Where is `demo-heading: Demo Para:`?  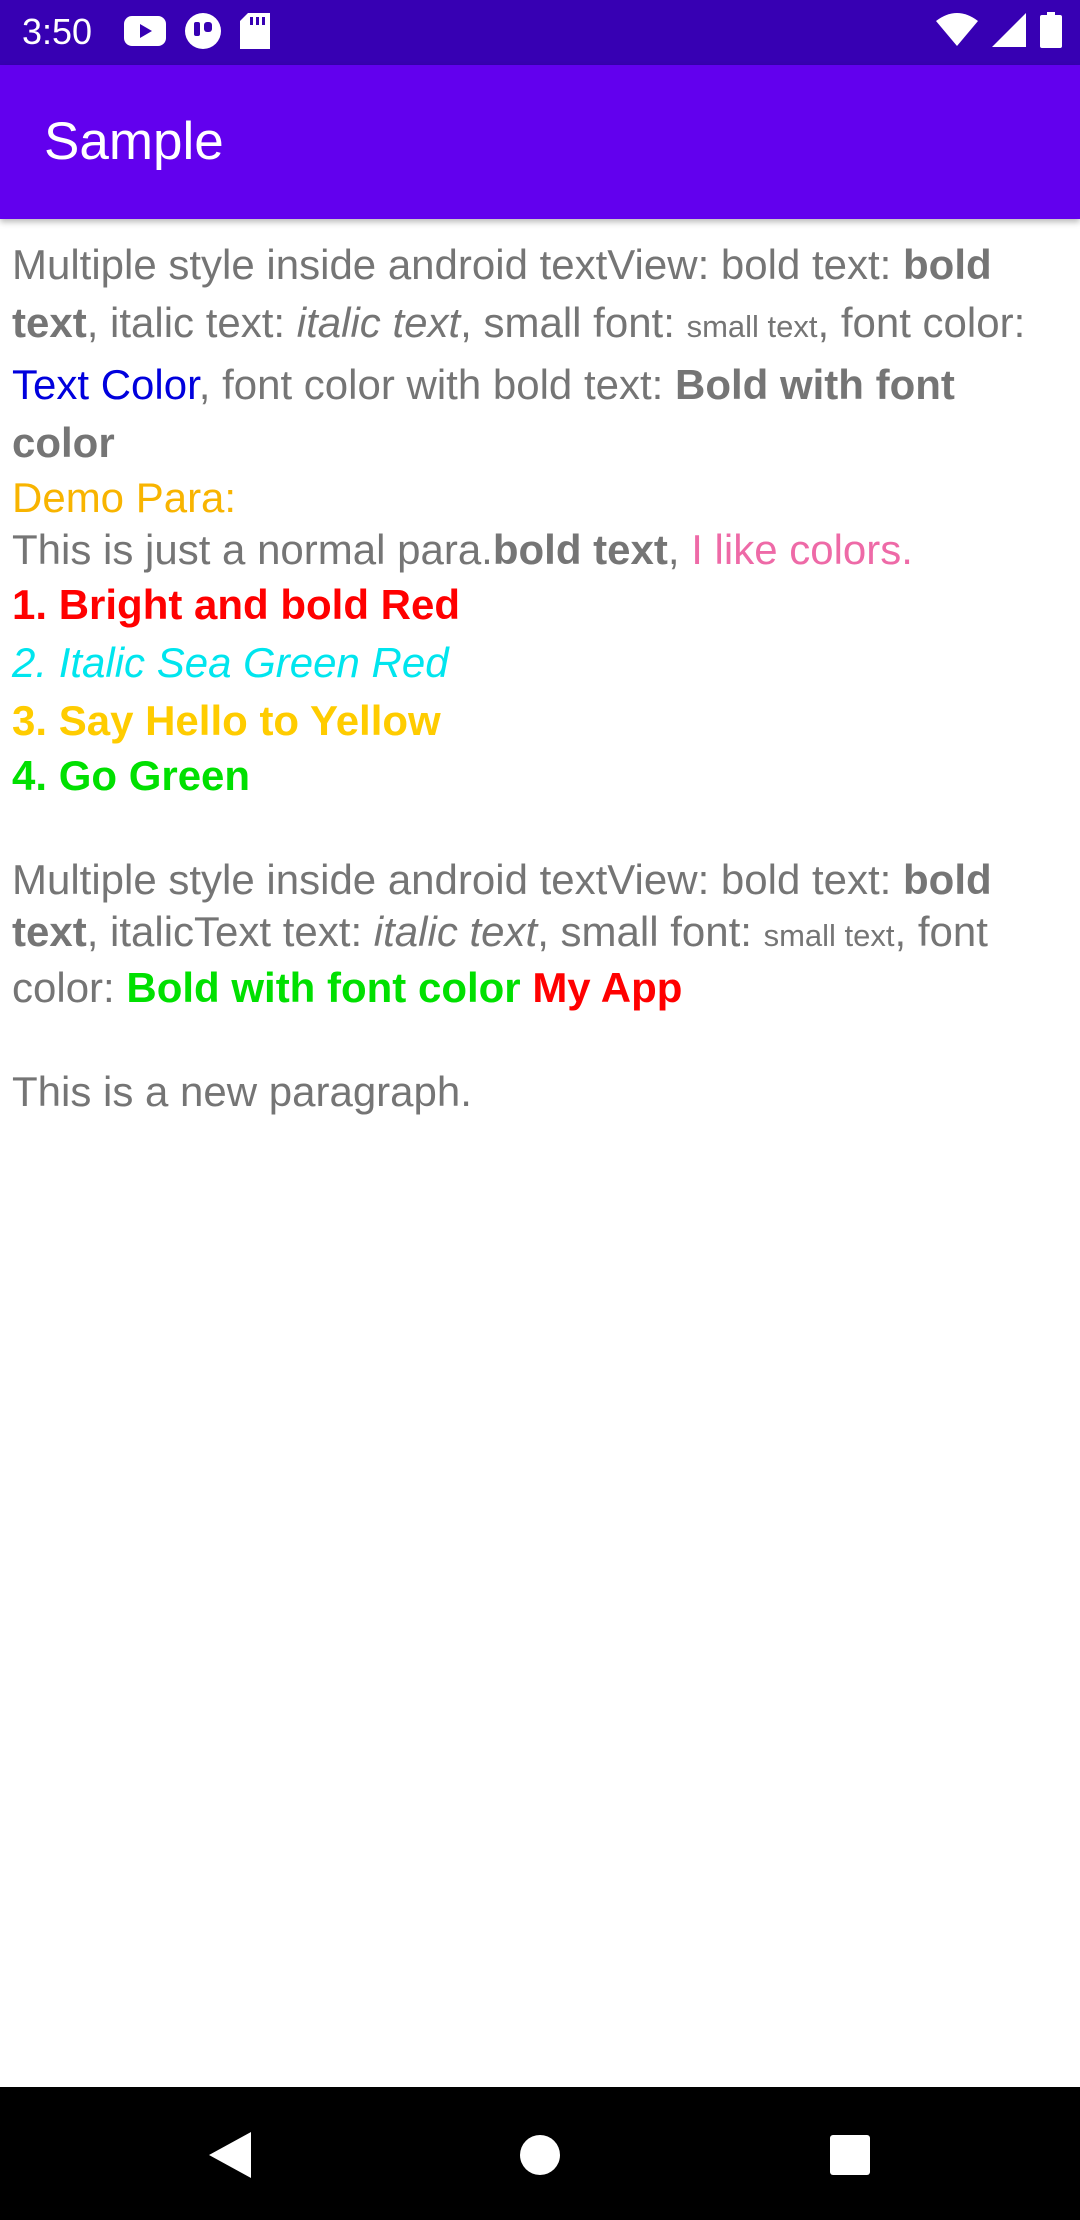
demo-heading: Demo Para: is located at coordinates (124, 497).